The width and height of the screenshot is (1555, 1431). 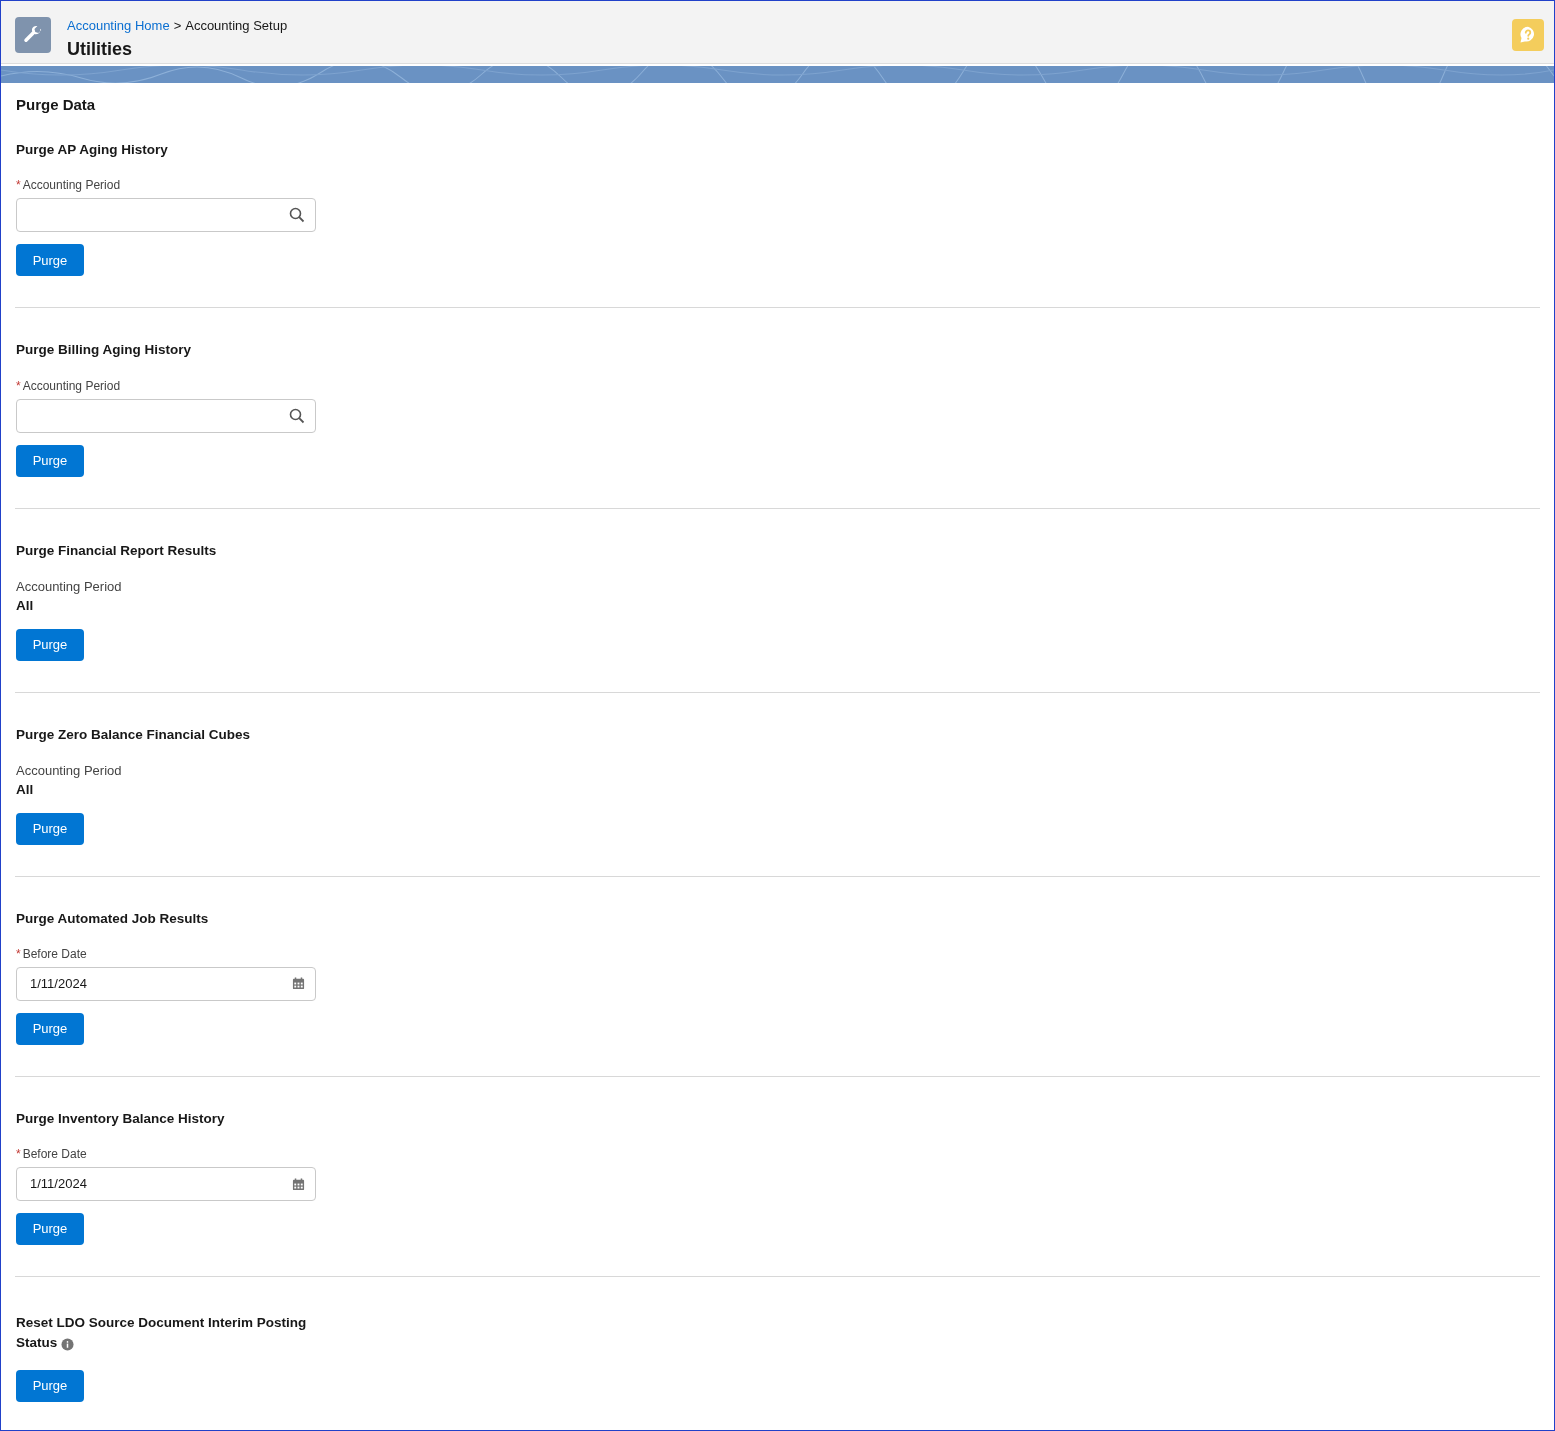 What do you see at coordinates (120, 1118) in the screenshot?
I see `section-title: Purge Inventory Balance History` at bounding box center [120, 1118].